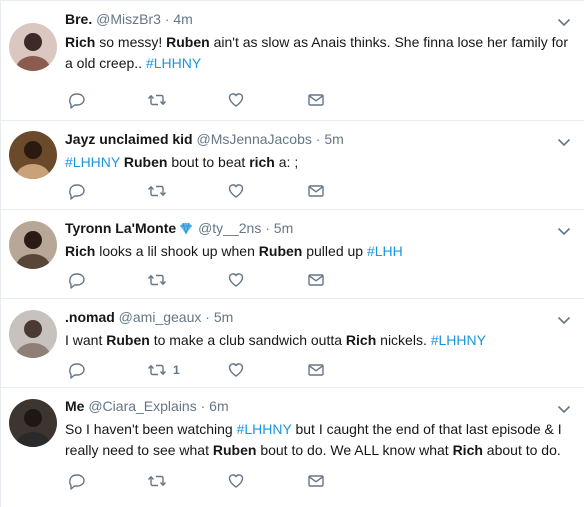  I want to click on text-segment: pulled up, so click(334, 251).